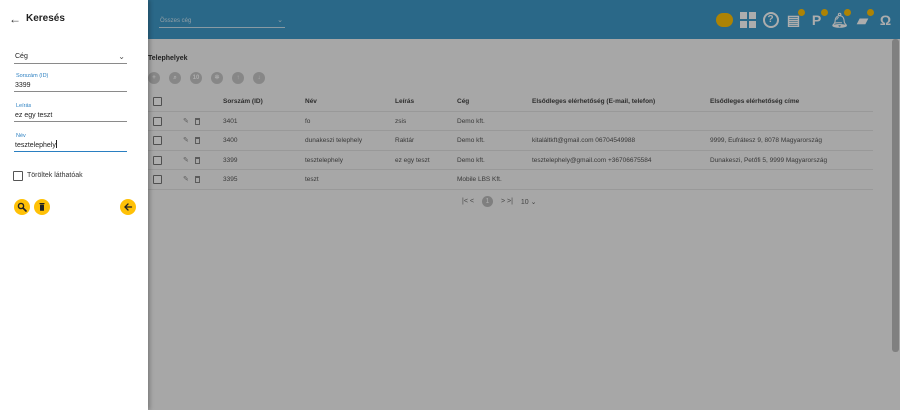 The width and height of the screenshot is (900, 410). What do you see at coordinates (55, 175) in the screenshot?
I see `show-deleted-label: Töröltek láthatóak` at bounding box center [55, 175].